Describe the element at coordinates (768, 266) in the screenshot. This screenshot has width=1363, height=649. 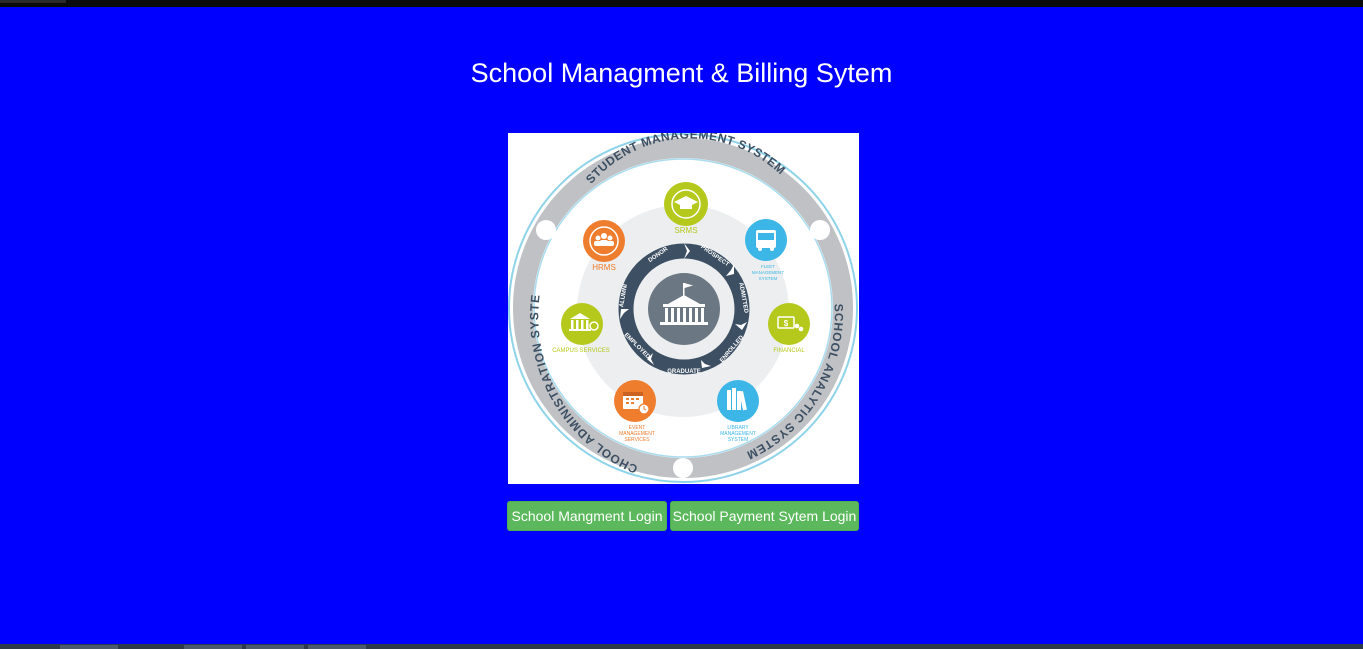
I see `fleet-label-1: FLEET` at that location.